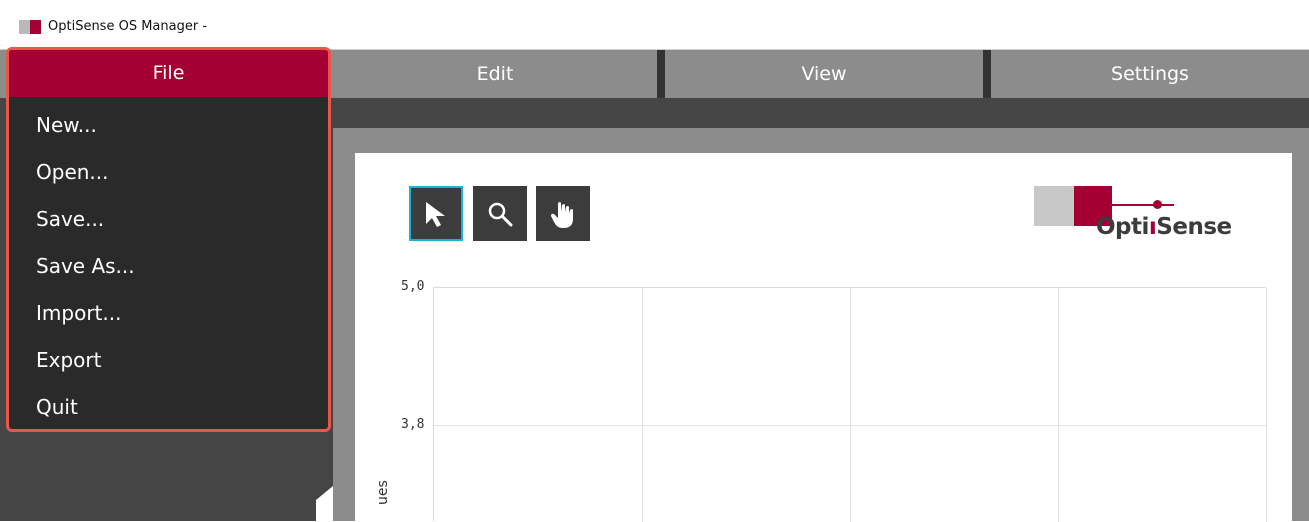  I want to click on cursor-tool-button, so click(436, 213).